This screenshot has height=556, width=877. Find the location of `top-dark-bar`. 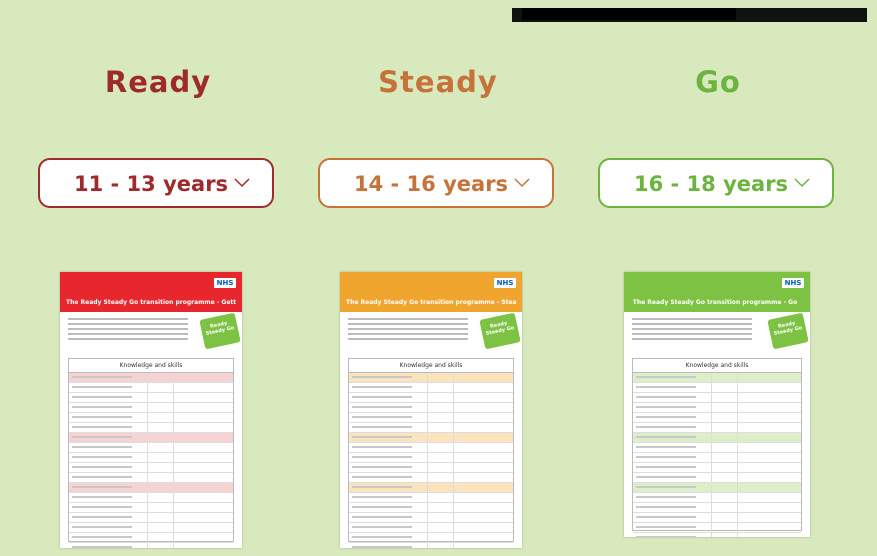

top-dark-bar is located at coordinates (689, 15).